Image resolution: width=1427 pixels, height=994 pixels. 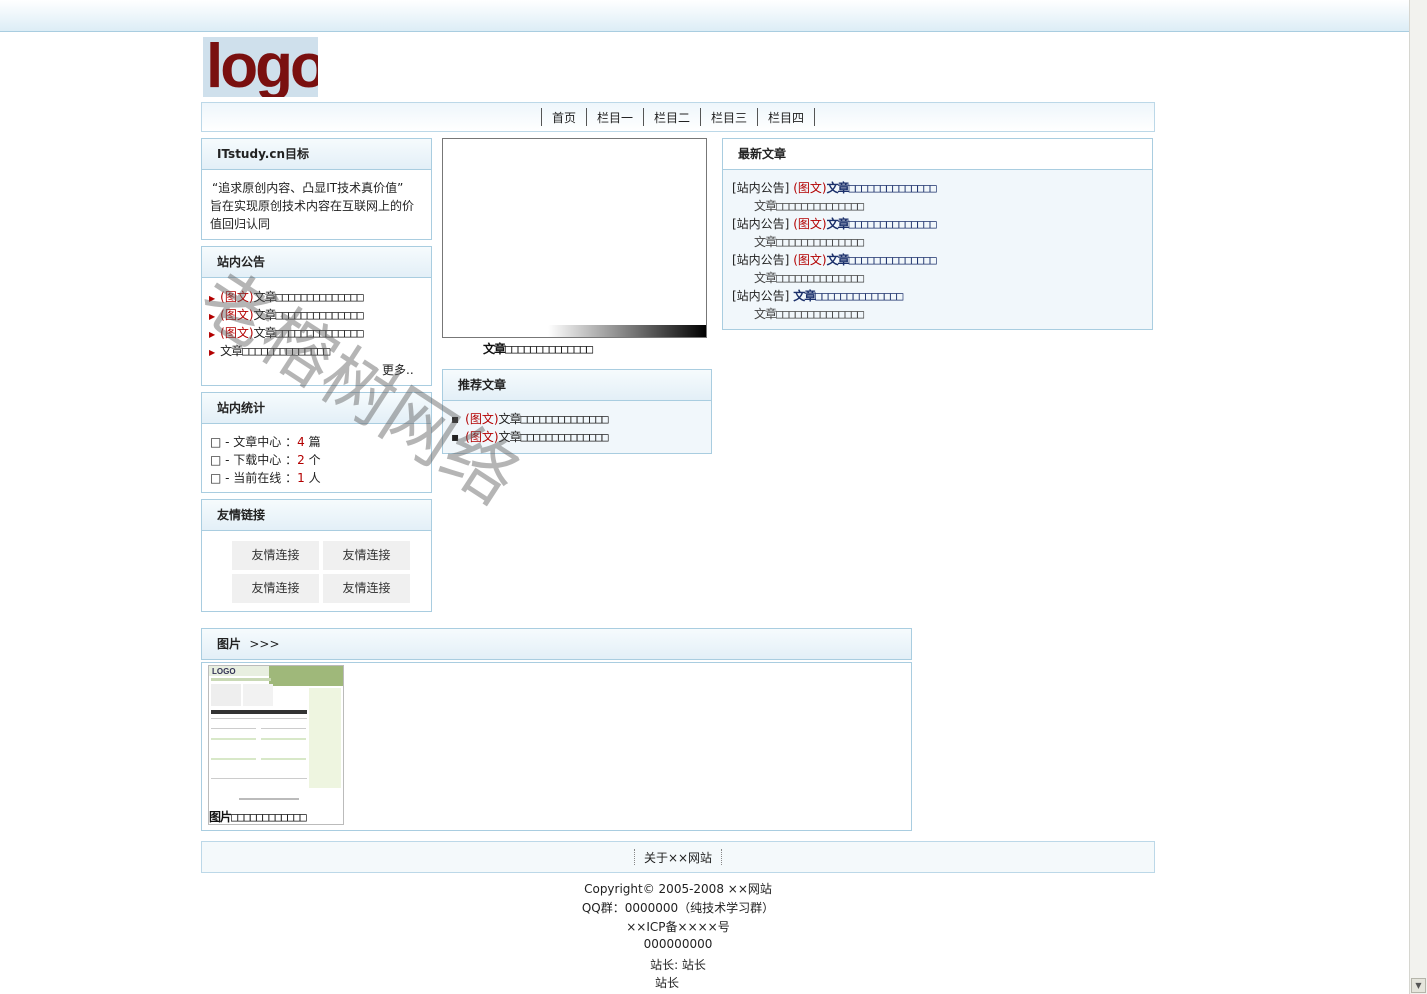 I want to click on slideshow, so click(x=574, y=238).